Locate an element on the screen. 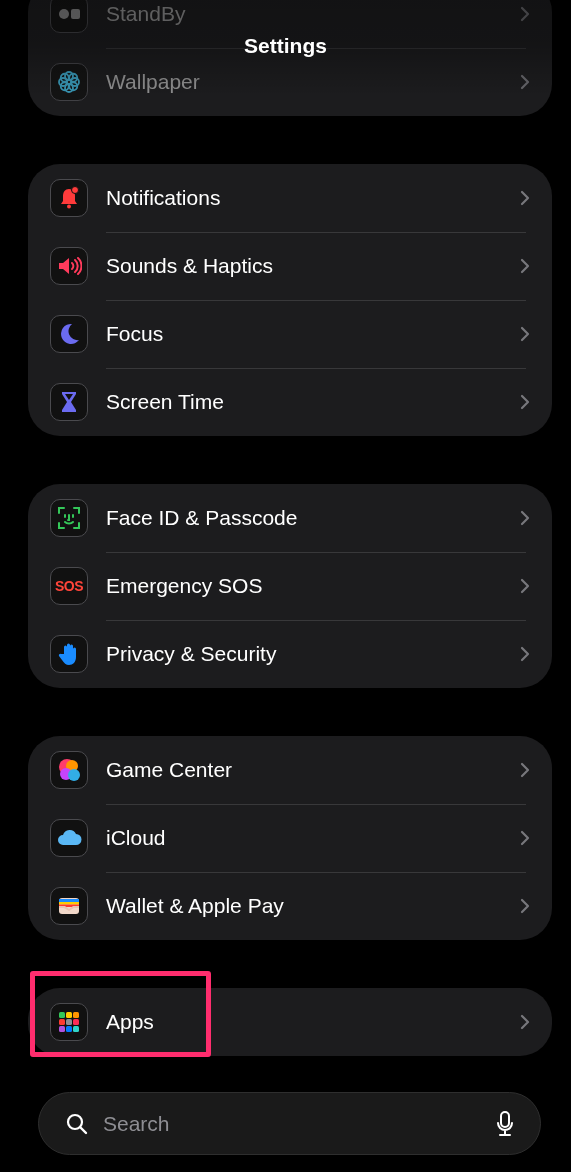 This screenshot has width=571, height=1172. search-bar: Search is located at coordinates (289, 1123).